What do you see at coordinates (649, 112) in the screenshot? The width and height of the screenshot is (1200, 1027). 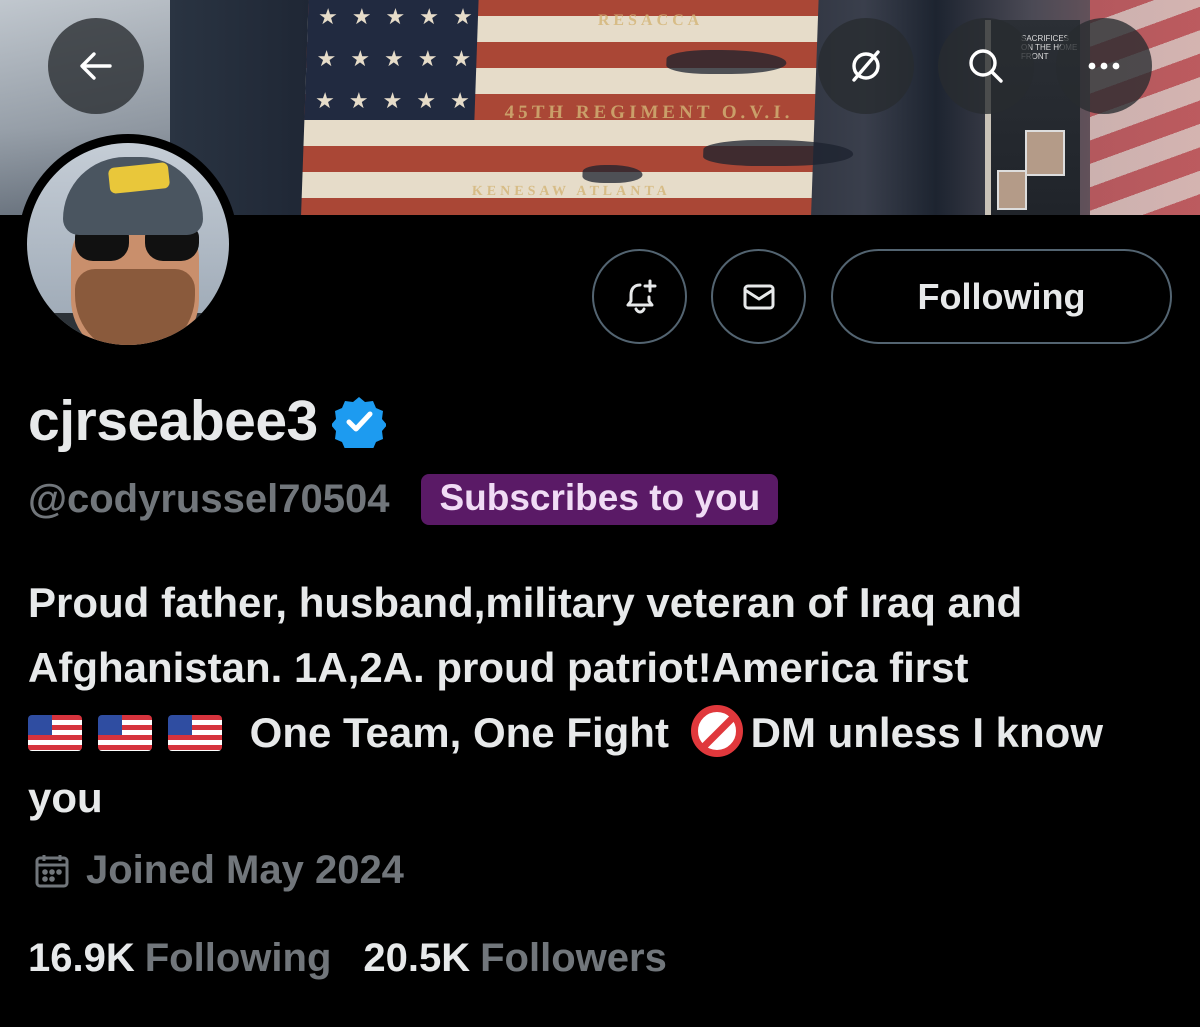 I see `flag-text-mid: 45TH REGIMENT O.V.I.` at bounding box center [649, 112].